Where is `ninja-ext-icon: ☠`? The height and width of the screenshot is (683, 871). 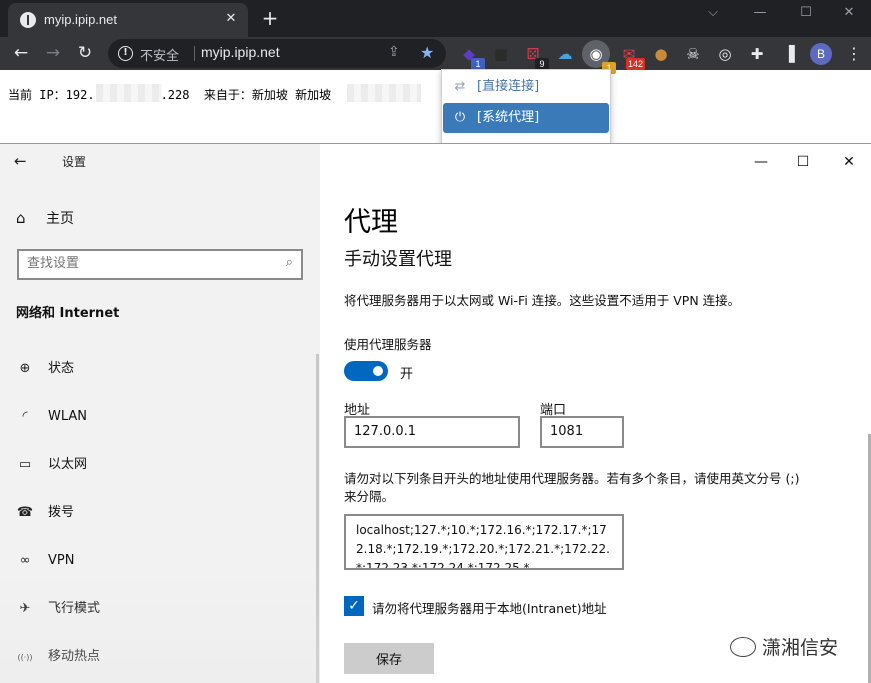
ninja-ext-icon: ☠ is located at coordinates (693, 54).